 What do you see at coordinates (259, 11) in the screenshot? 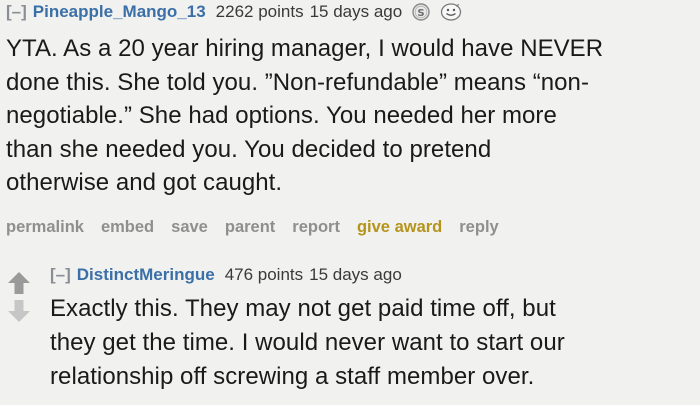
I see `comment-score: 2262 points` at bounding box center [259, 11].